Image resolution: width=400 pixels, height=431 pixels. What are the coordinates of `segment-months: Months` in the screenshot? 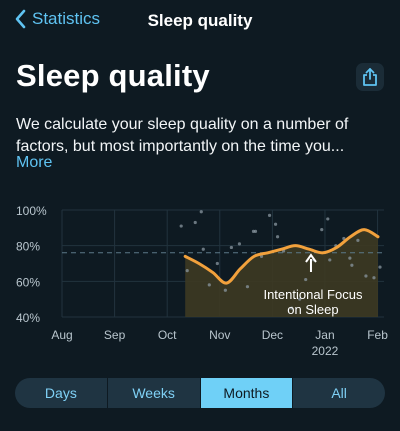 It's located at (247, 393).